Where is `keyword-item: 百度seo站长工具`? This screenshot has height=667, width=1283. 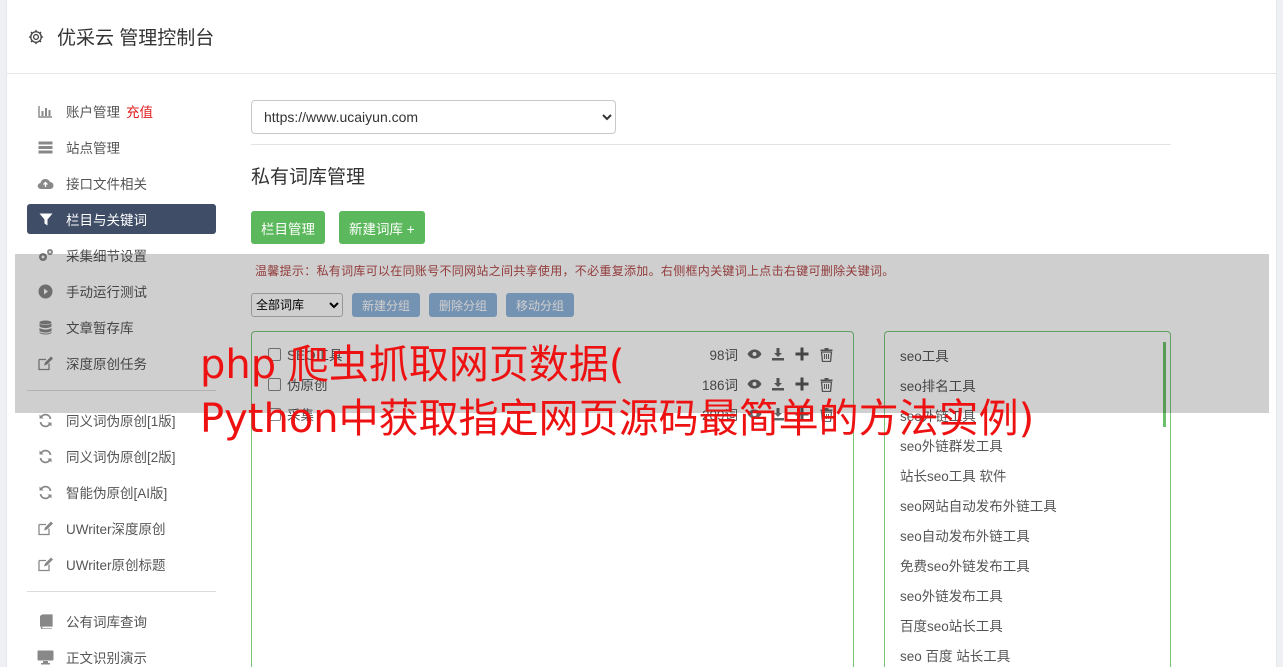 keyword-item: 百度seo站长工具 is located at coordinates (1027, 627).